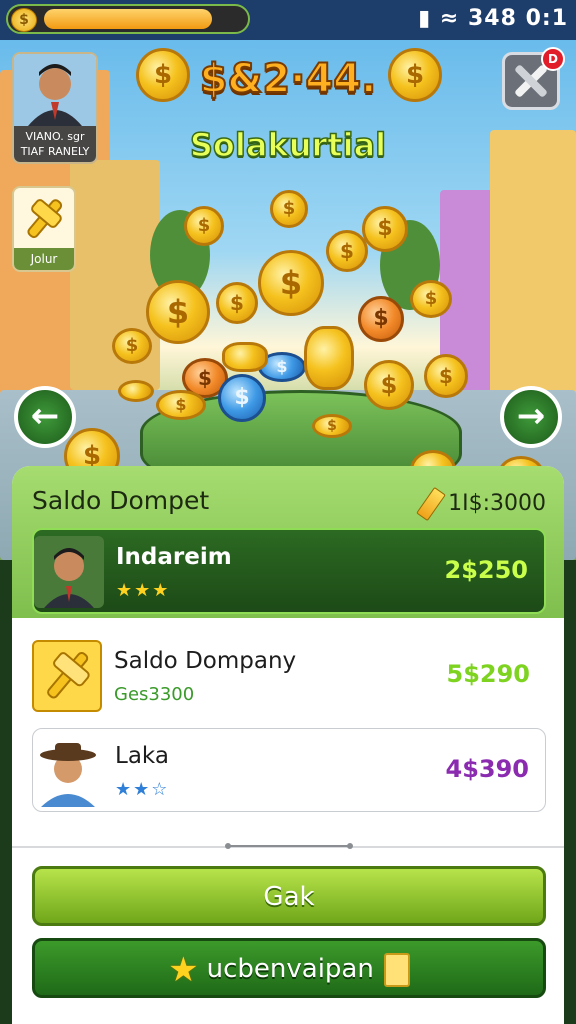  Describe the element at coordinates (121, 500) in the screenshot. I see `wallet-title: Saldo Dompet` at that location.